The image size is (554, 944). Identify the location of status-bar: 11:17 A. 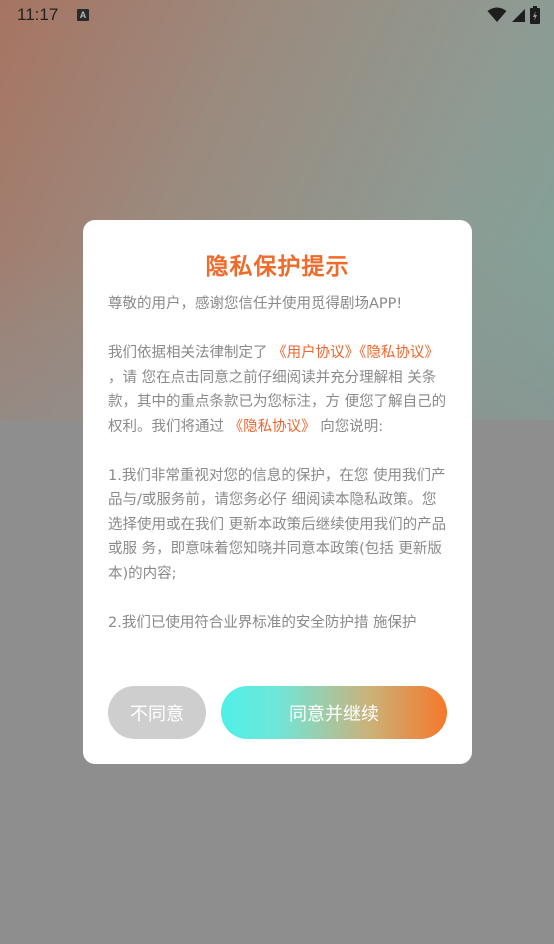
(277, 16).